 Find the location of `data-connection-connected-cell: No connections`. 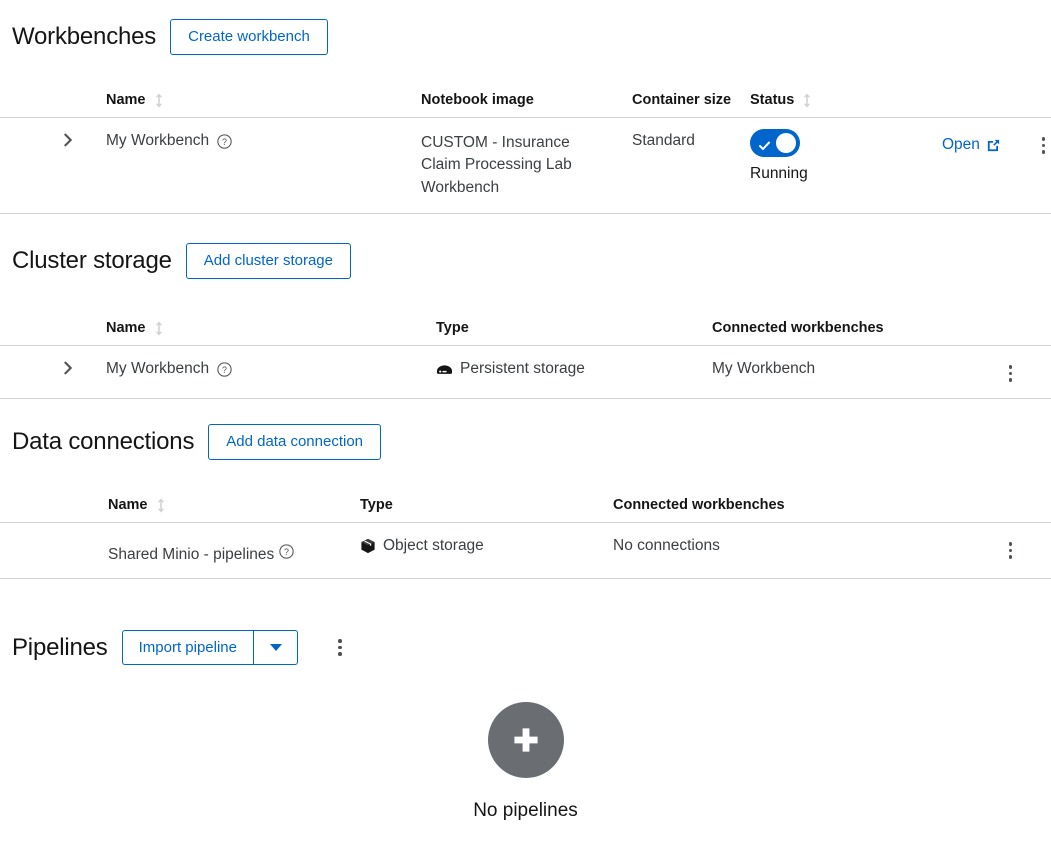

data-connection-connected-cell: No connections is located at coordinates (777, 550).